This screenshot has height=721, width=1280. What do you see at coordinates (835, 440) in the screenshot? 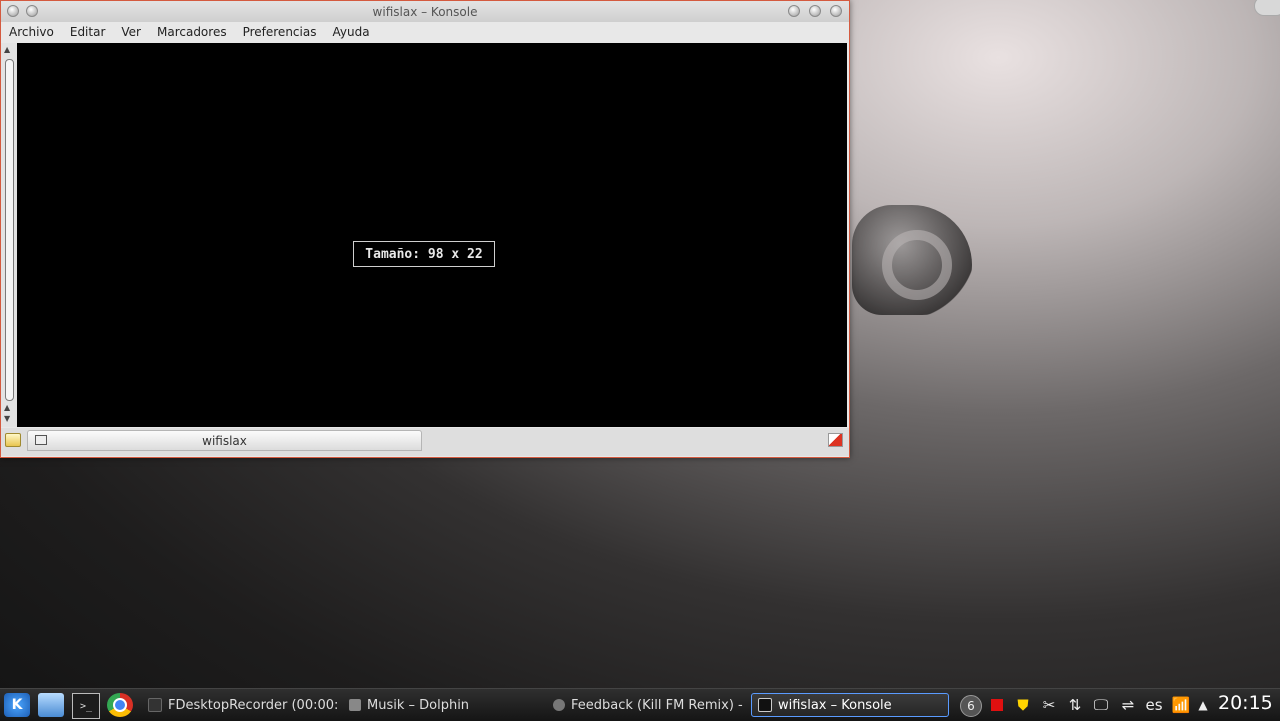
I see `close-tab-button` at bounding box center [835, 440].